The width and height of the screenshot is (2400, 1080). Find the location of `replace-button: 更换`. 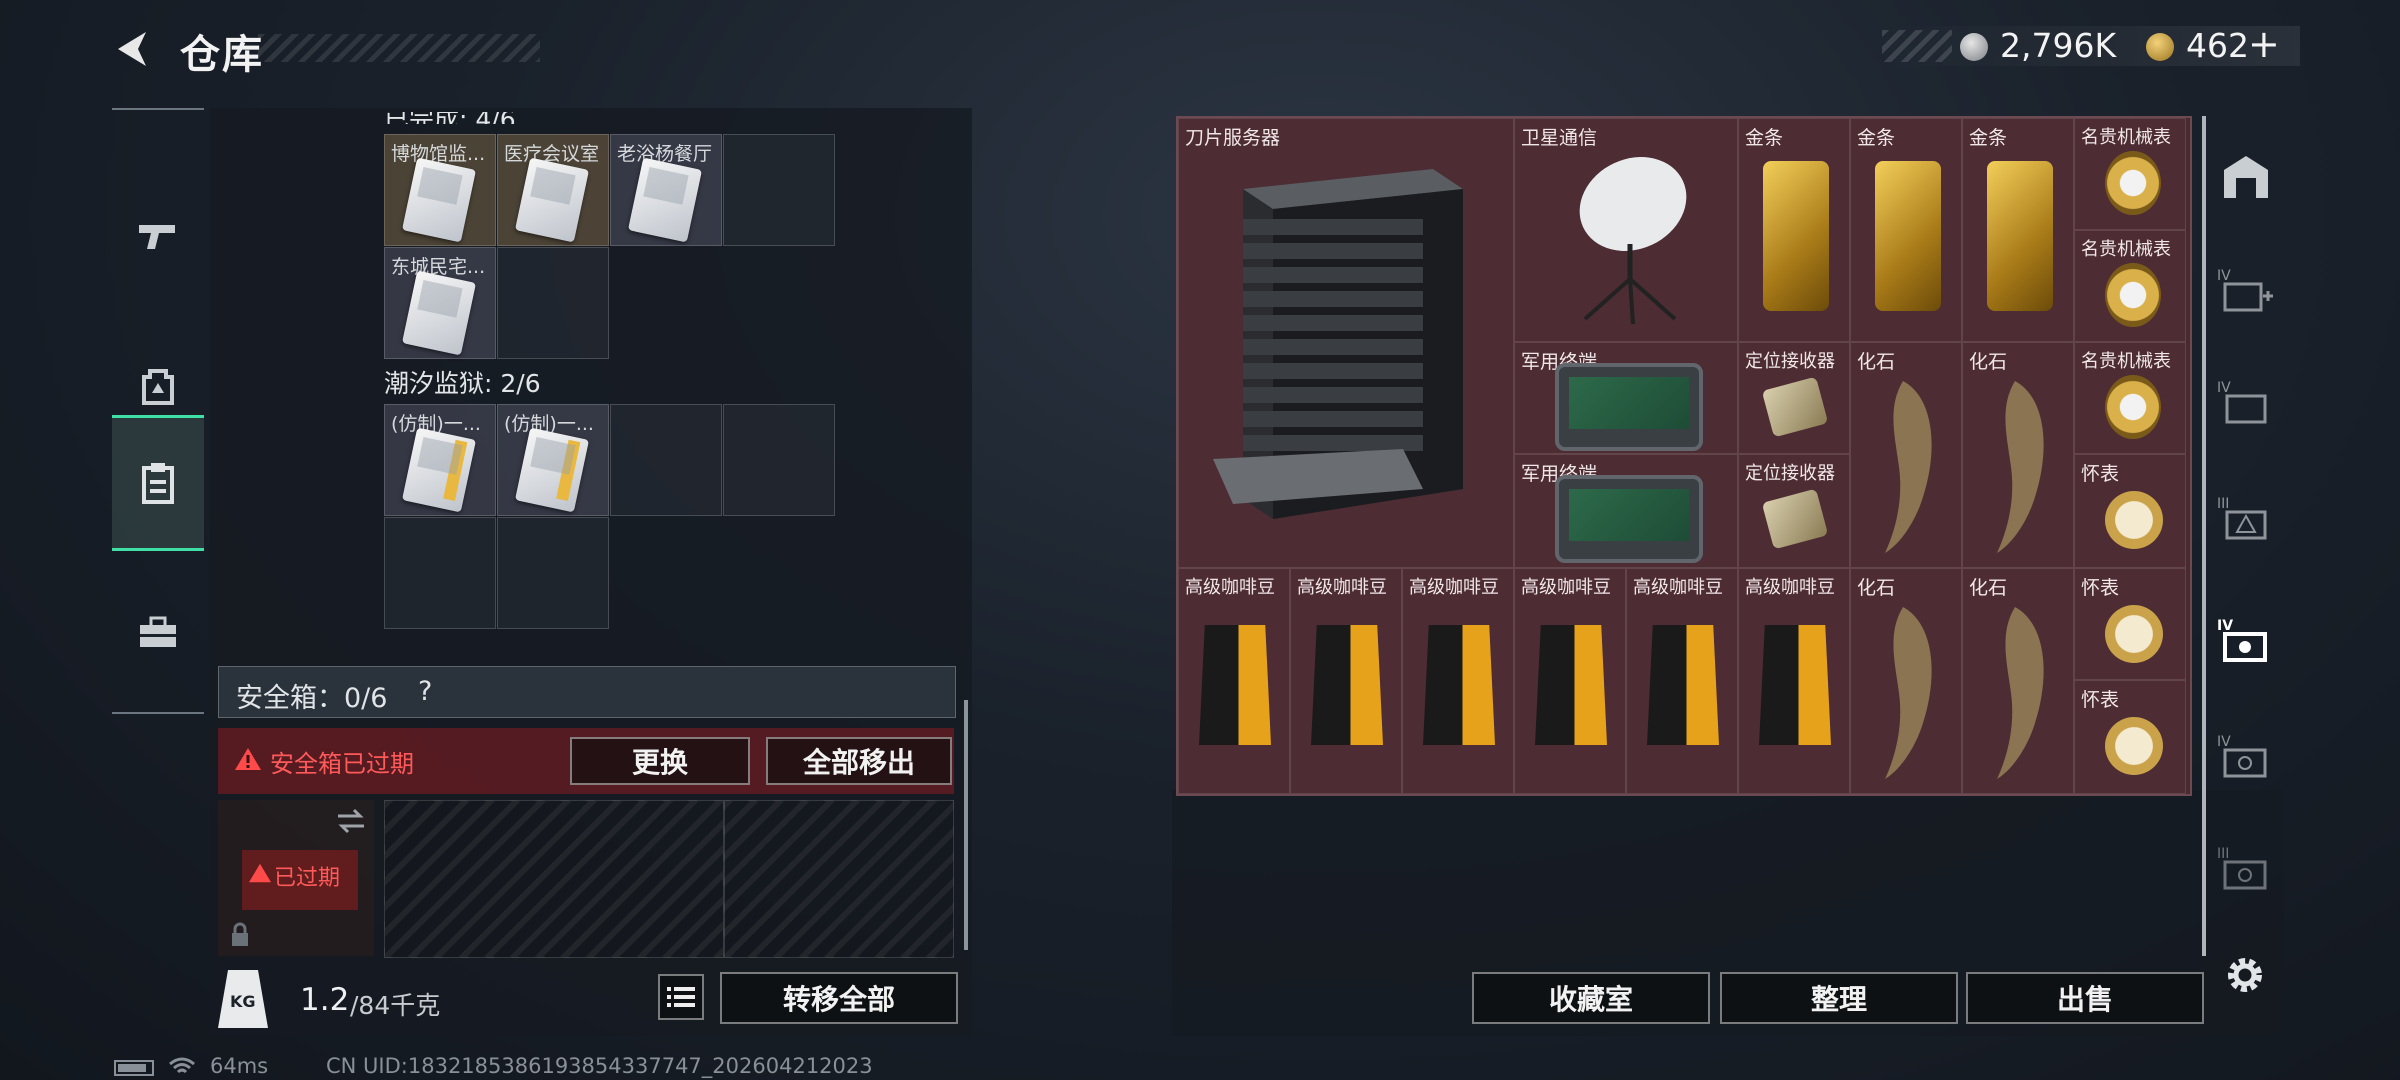

replace-button: 更换 is located at coordinates (660, 761).